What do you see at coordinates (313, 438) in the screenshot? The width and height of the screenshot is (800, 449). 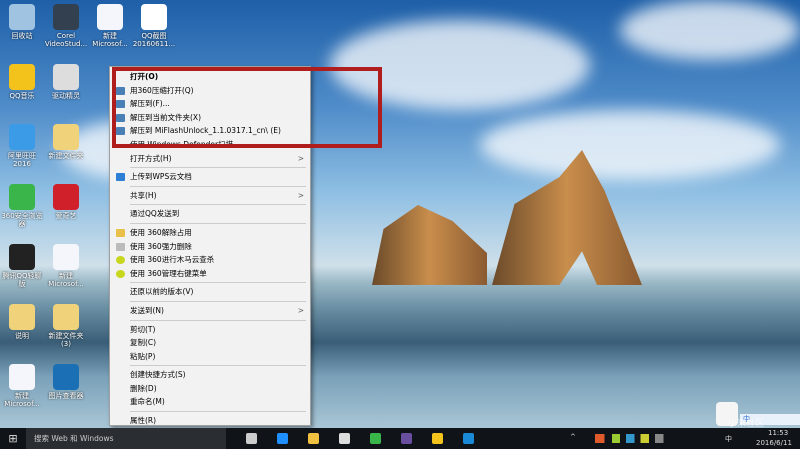 I see `file-explorer-icon` at bounding box center [313, 438].